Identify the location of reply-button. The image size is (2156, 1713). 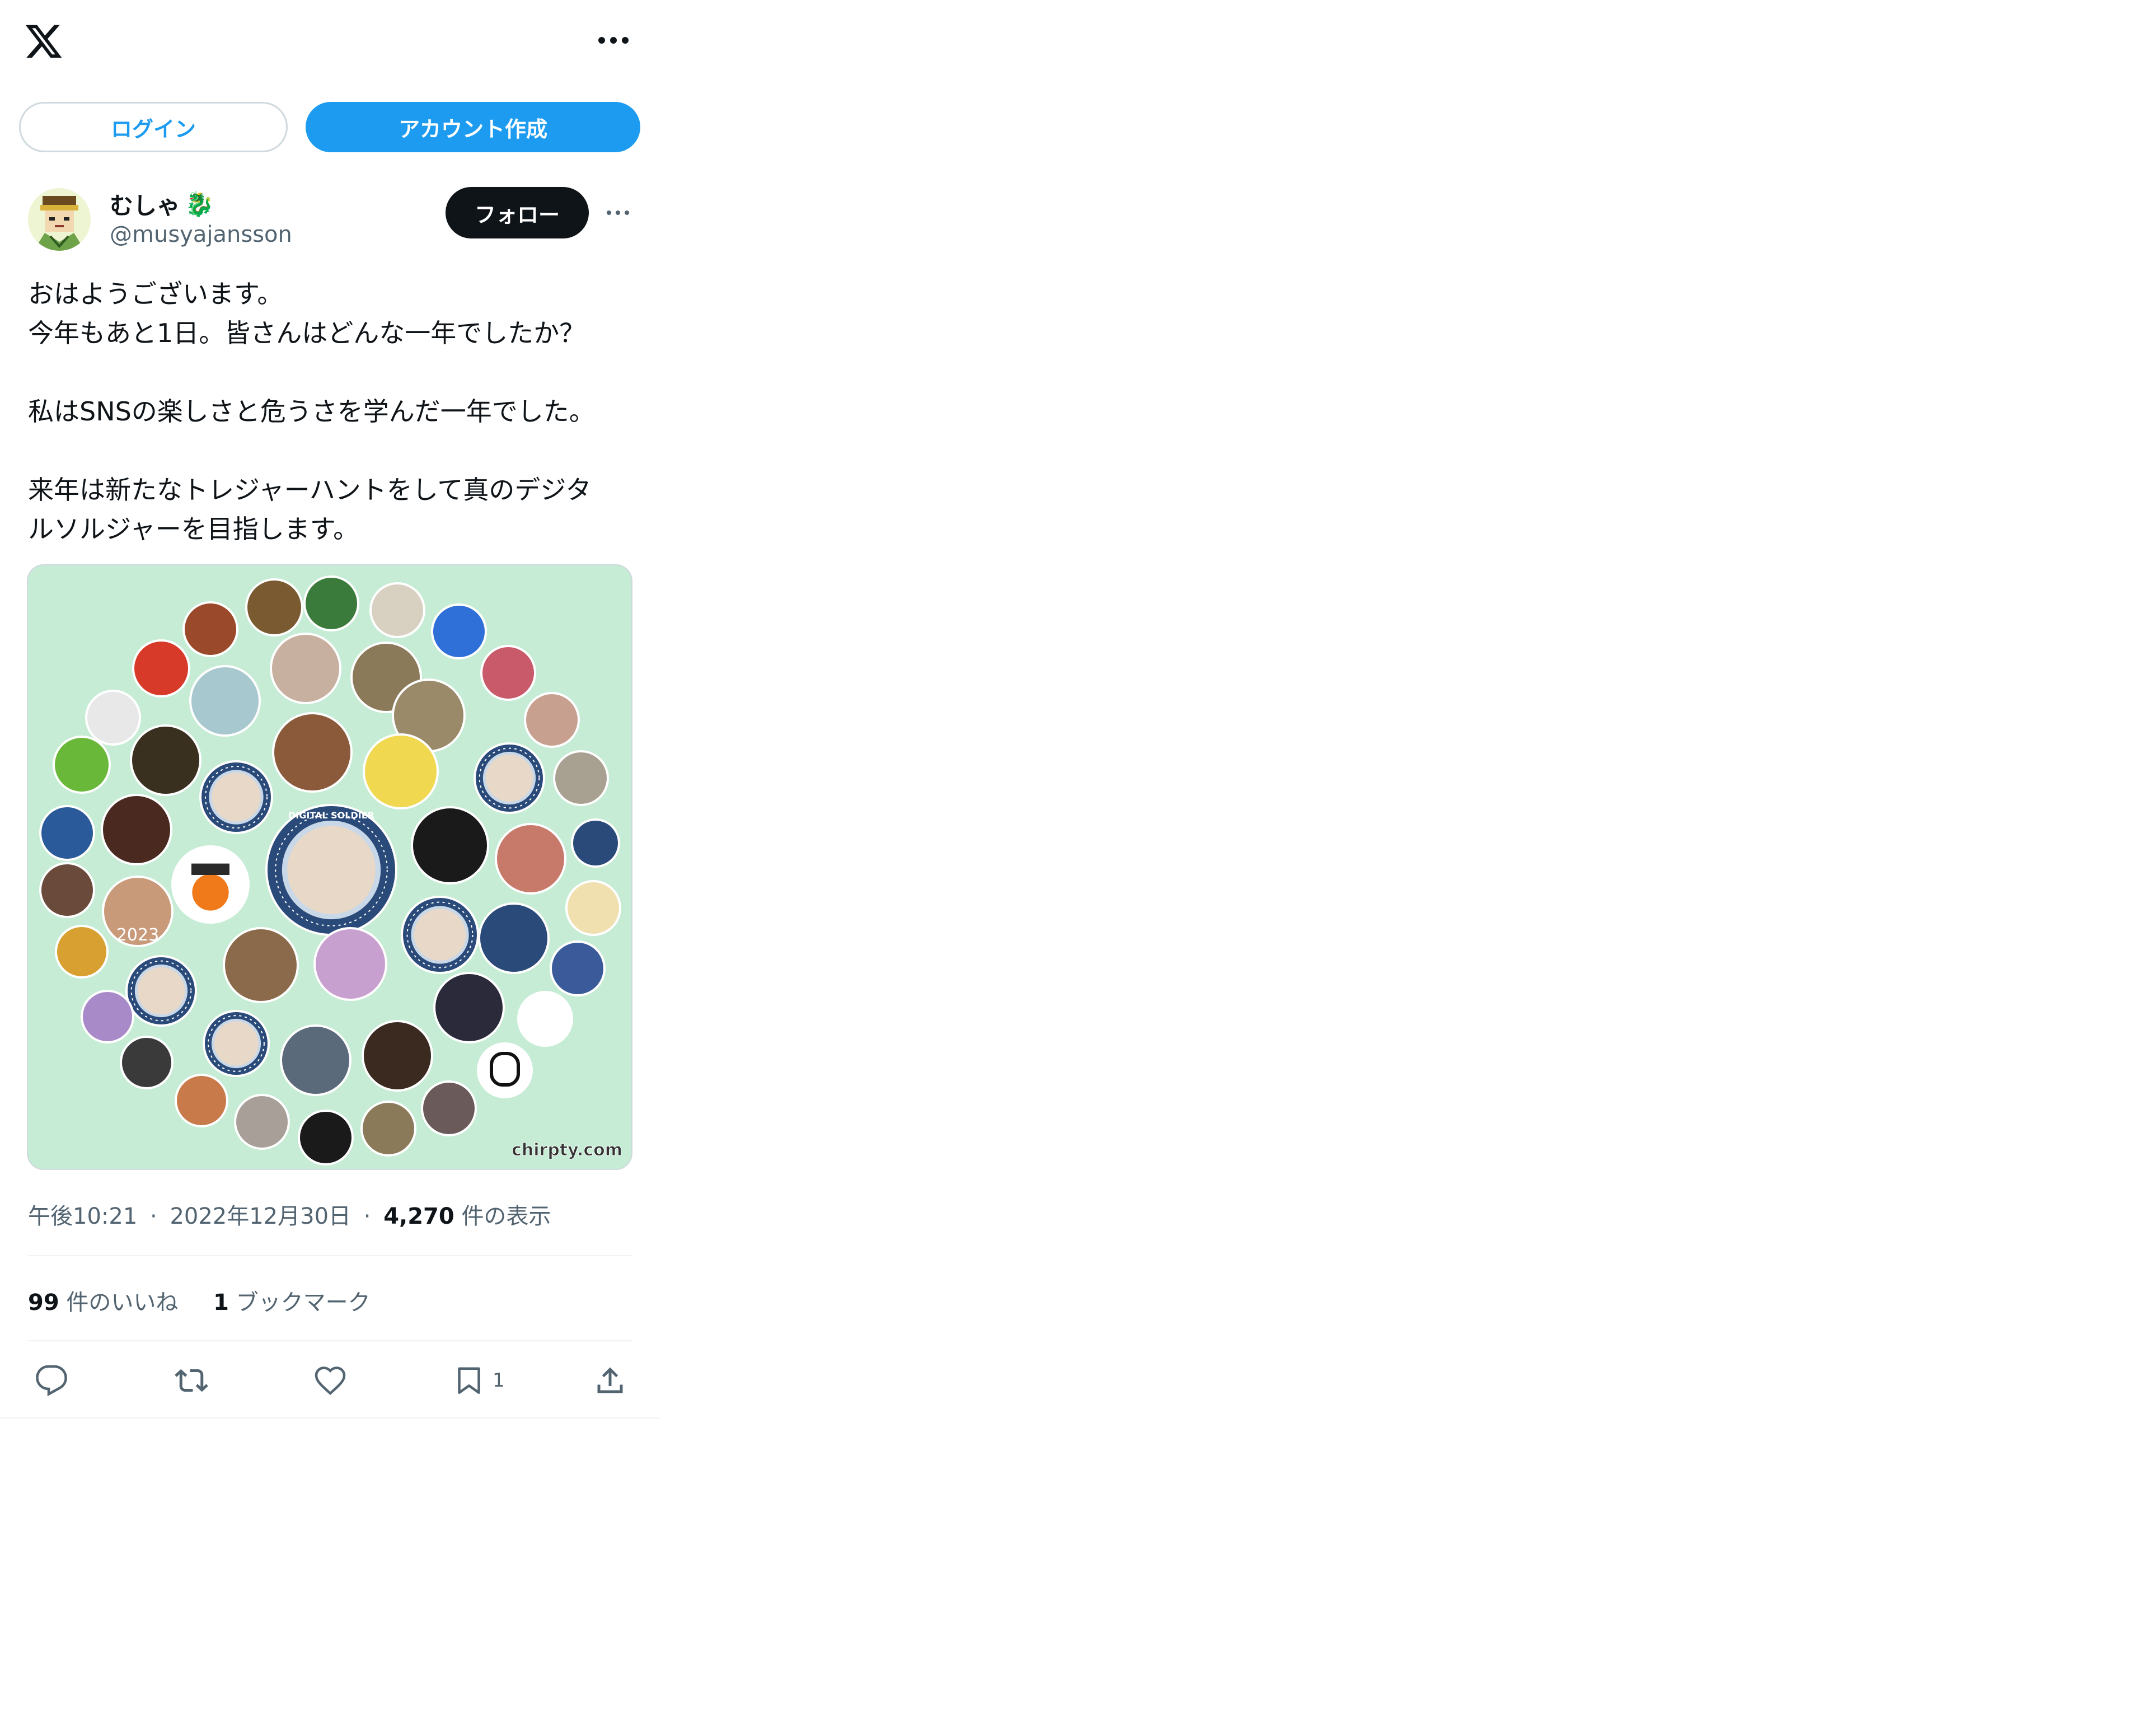
(51, 1380).